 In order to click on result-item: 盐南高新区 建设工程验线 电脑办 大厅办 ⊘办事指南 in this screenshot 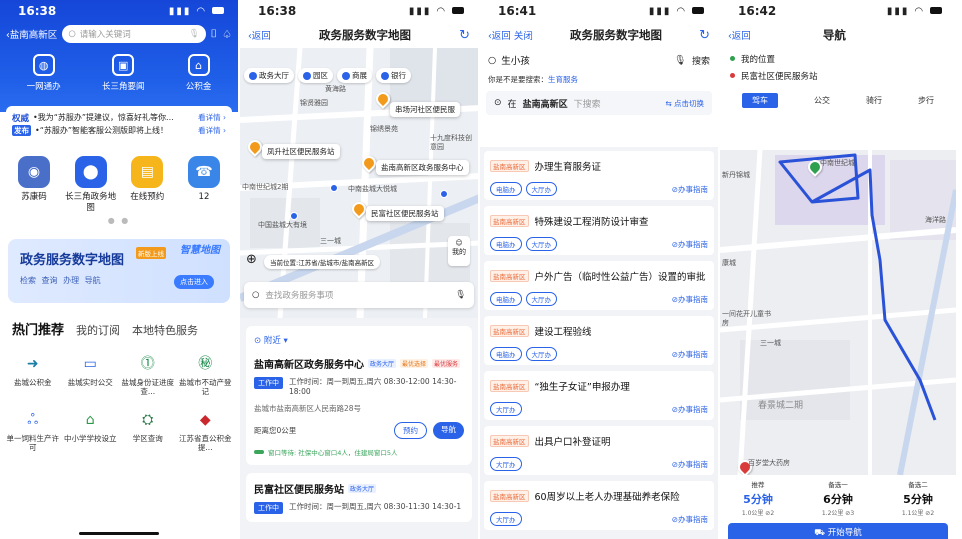, I will do `click(599, 340)`.